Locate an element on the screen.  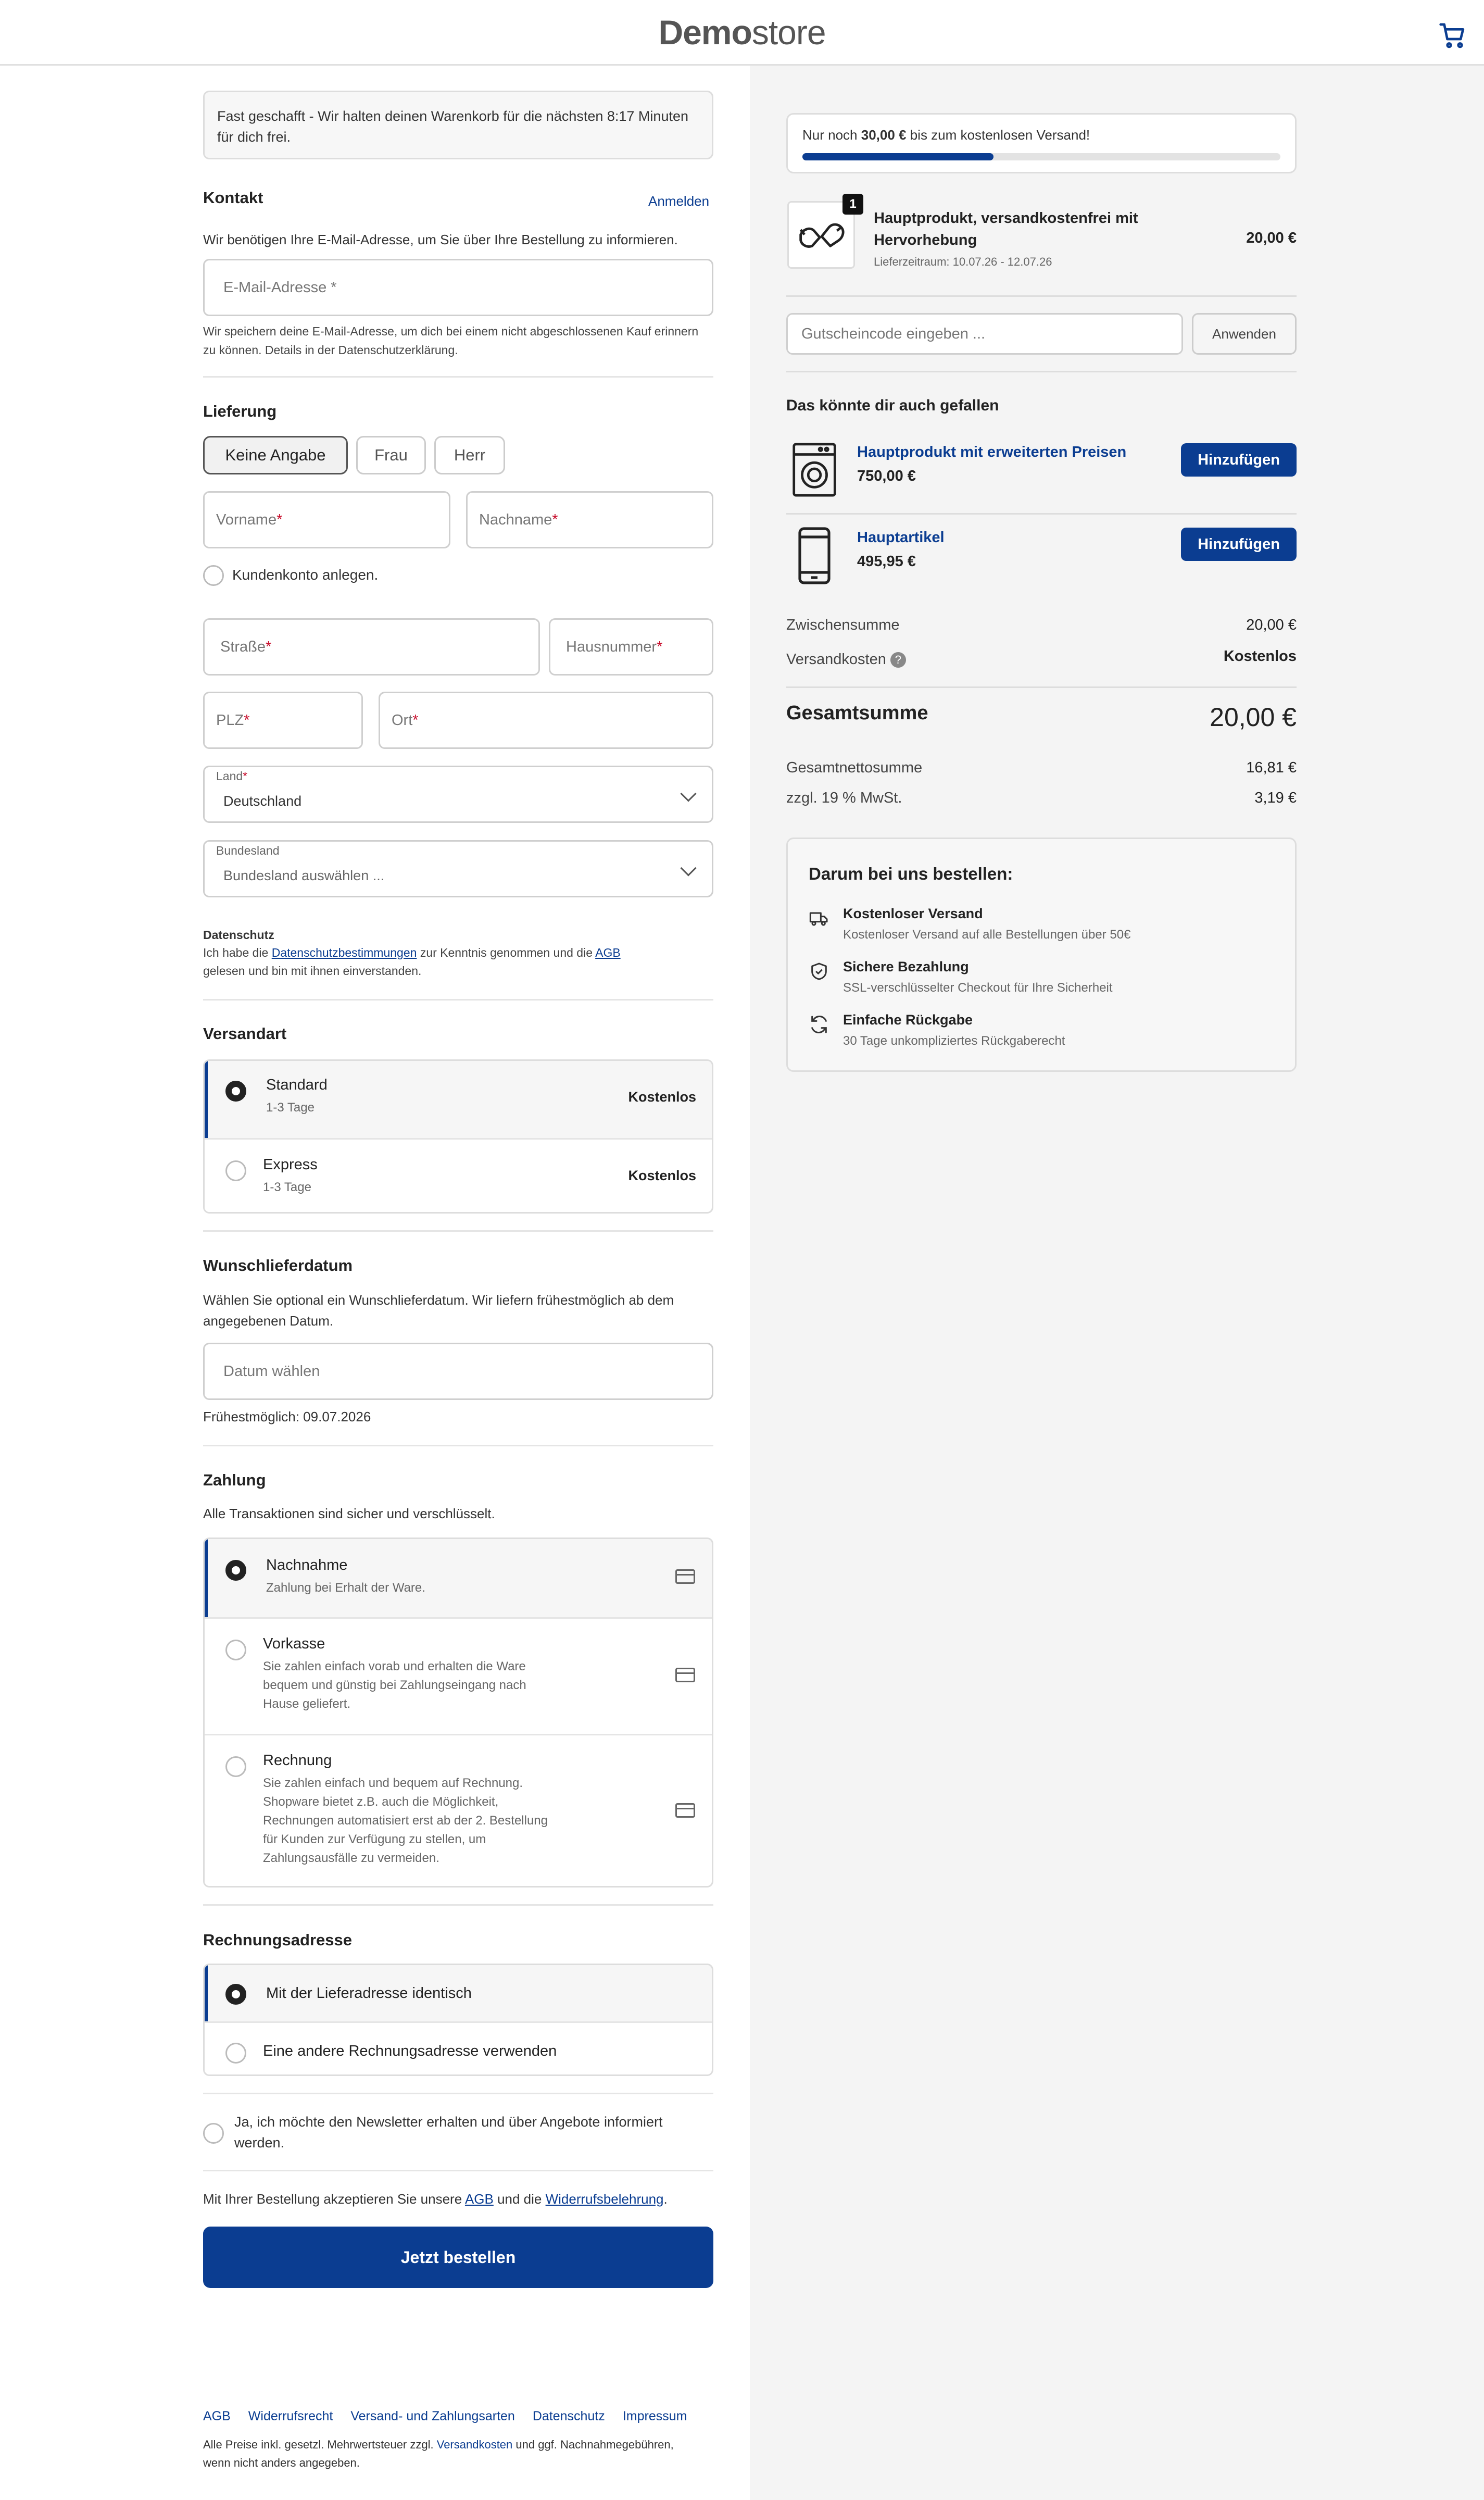
why-us-title: Darum bei uns bestellen: is located at coordinates (911, 873).